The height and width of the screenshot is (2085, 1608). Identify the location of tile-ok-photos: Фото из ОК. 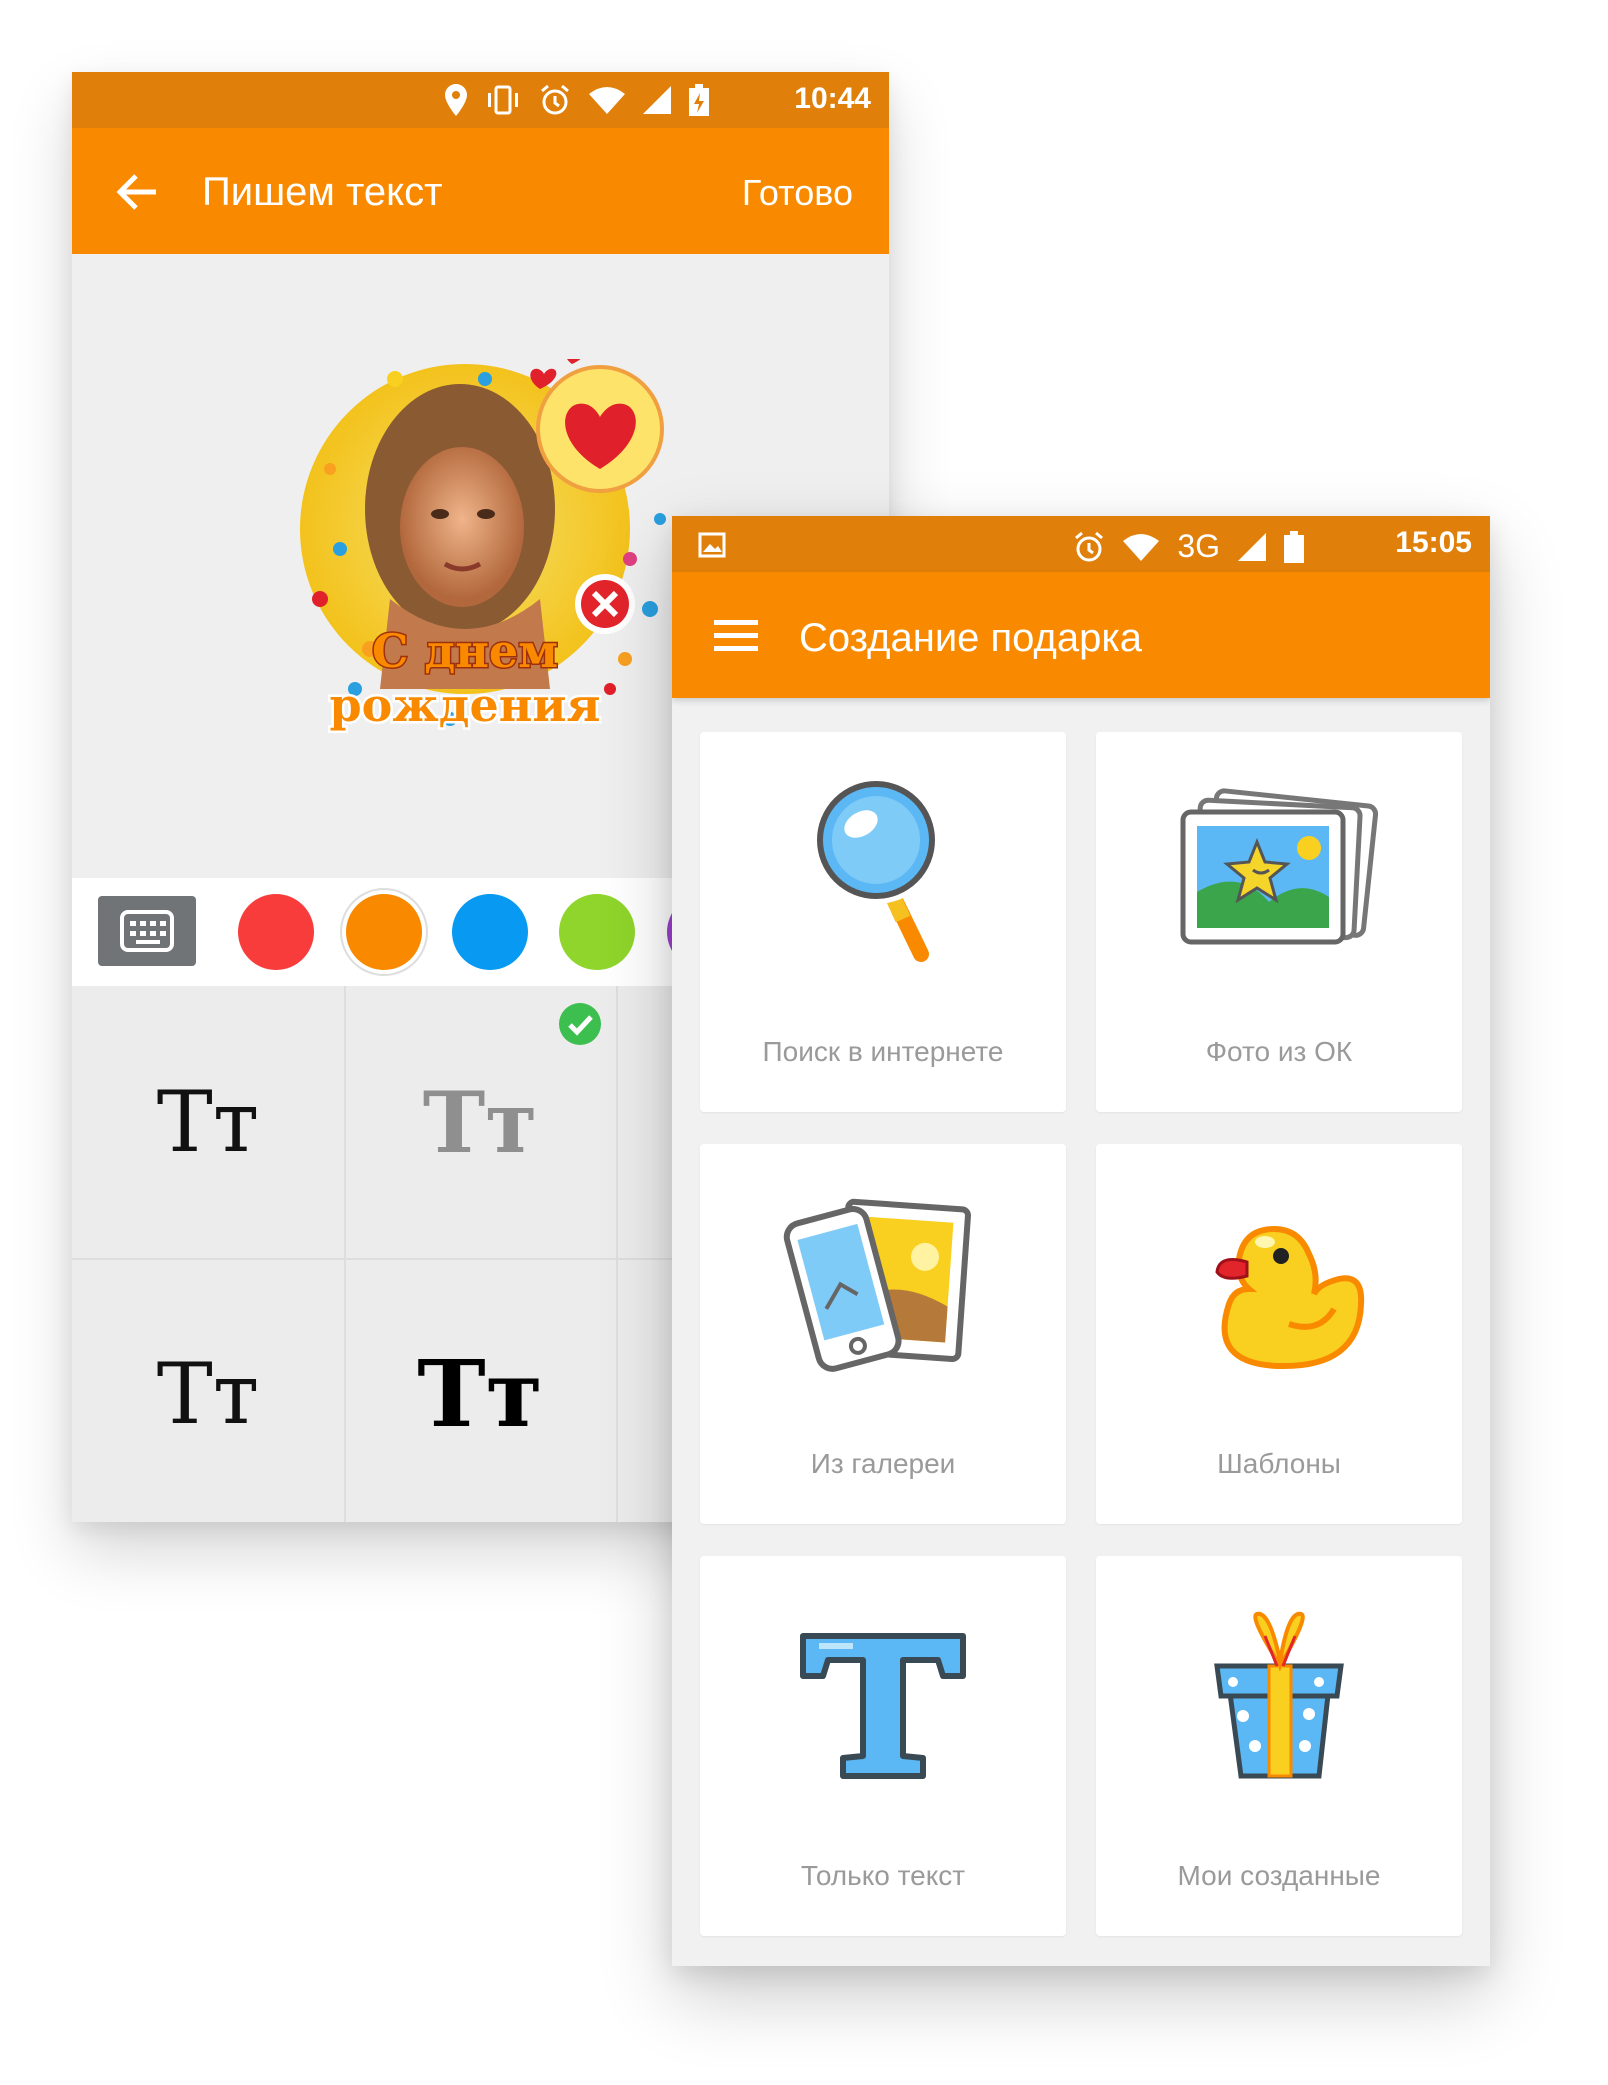
(1279, 922).